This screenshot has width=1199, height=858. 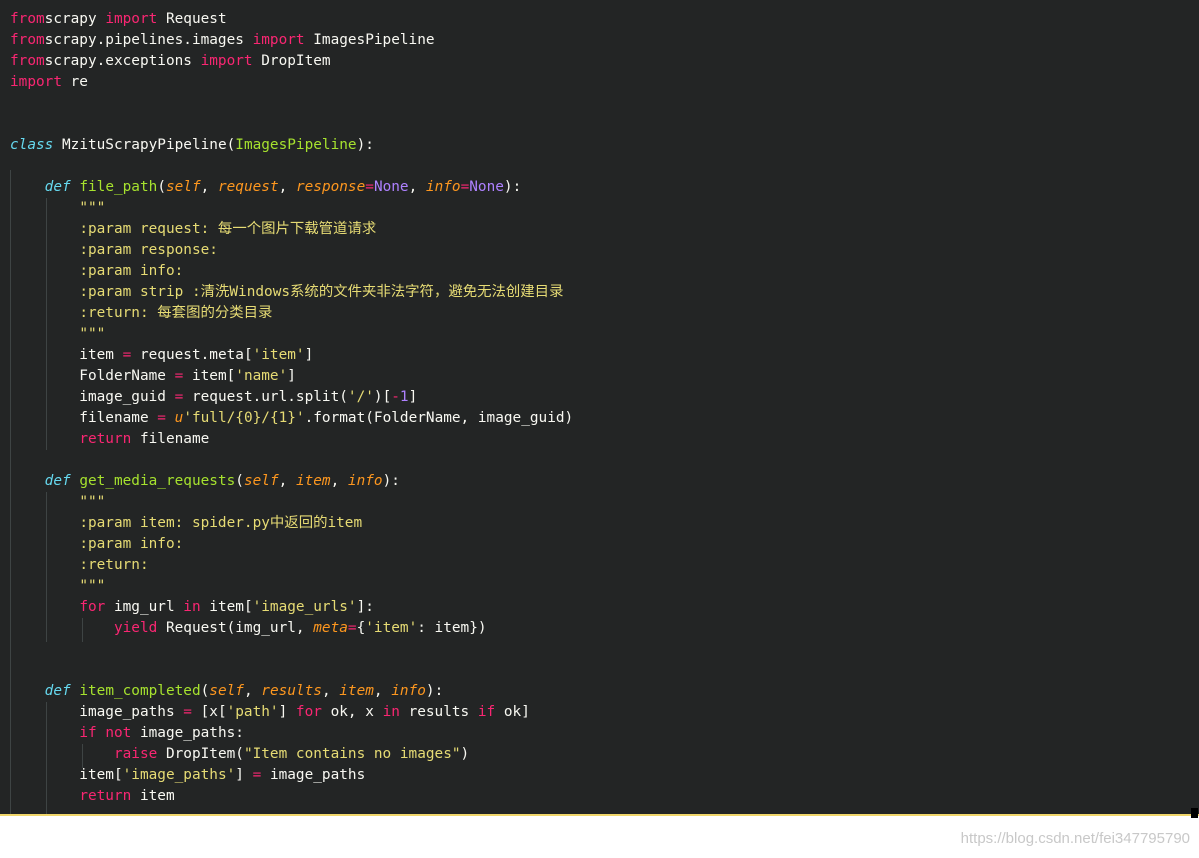 What do you see at coordinates (438, 712) in the screenshot?
I see `code-token: results` at bounding box center [438, 712].